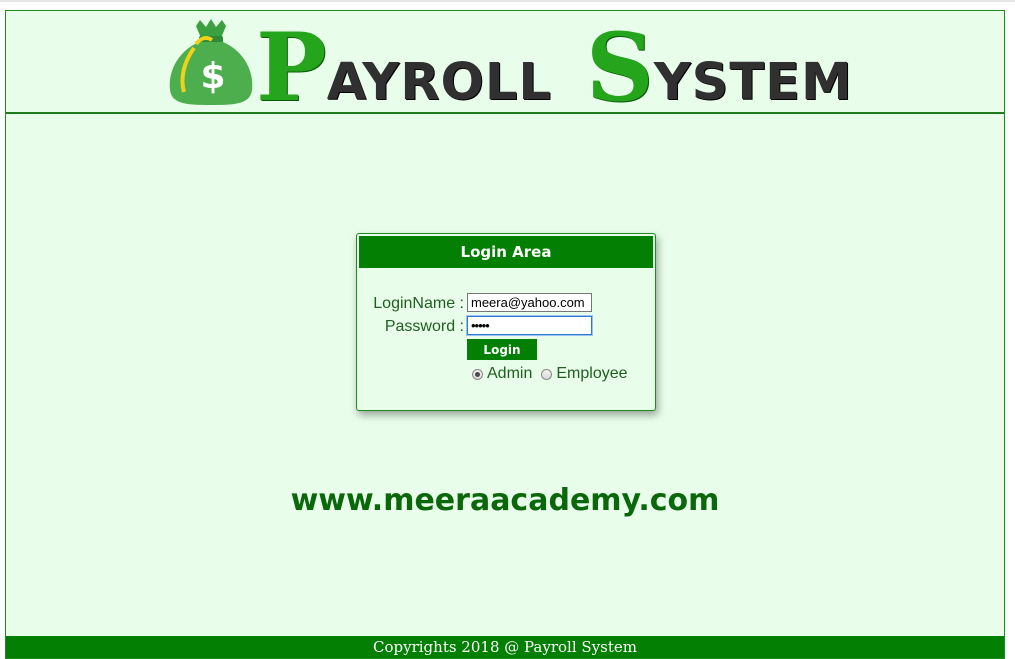 The width and height of the screenshot is (1015, 659). What do you see at coordinates (554, 374) in the screenshot?
I see `role-radio-group: Admin Employee` at bounding box center [554, 374].